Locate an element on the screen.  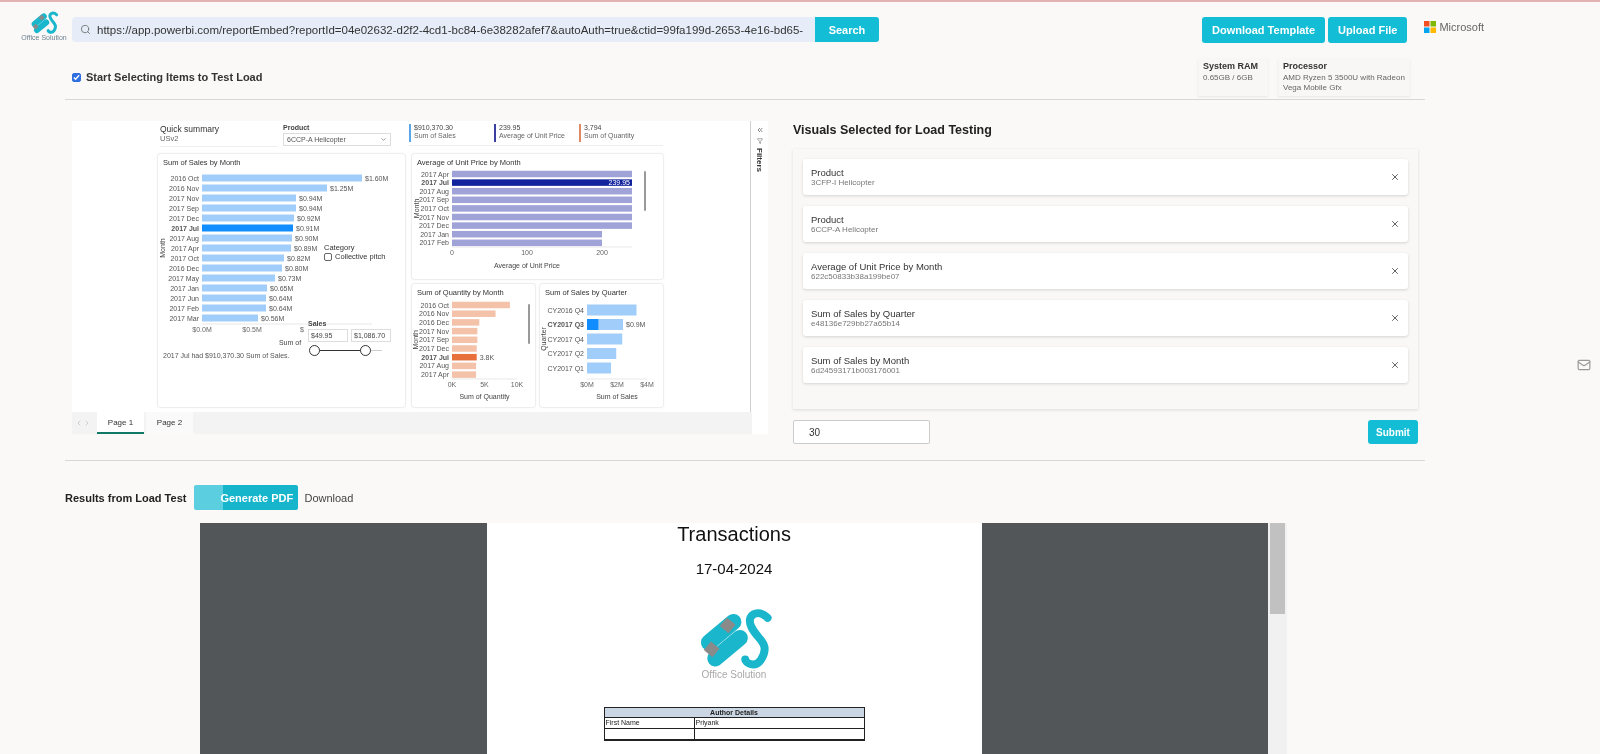
checkbox-label: Start Selecting Items to Test Load is located at coordinates (174, 77).